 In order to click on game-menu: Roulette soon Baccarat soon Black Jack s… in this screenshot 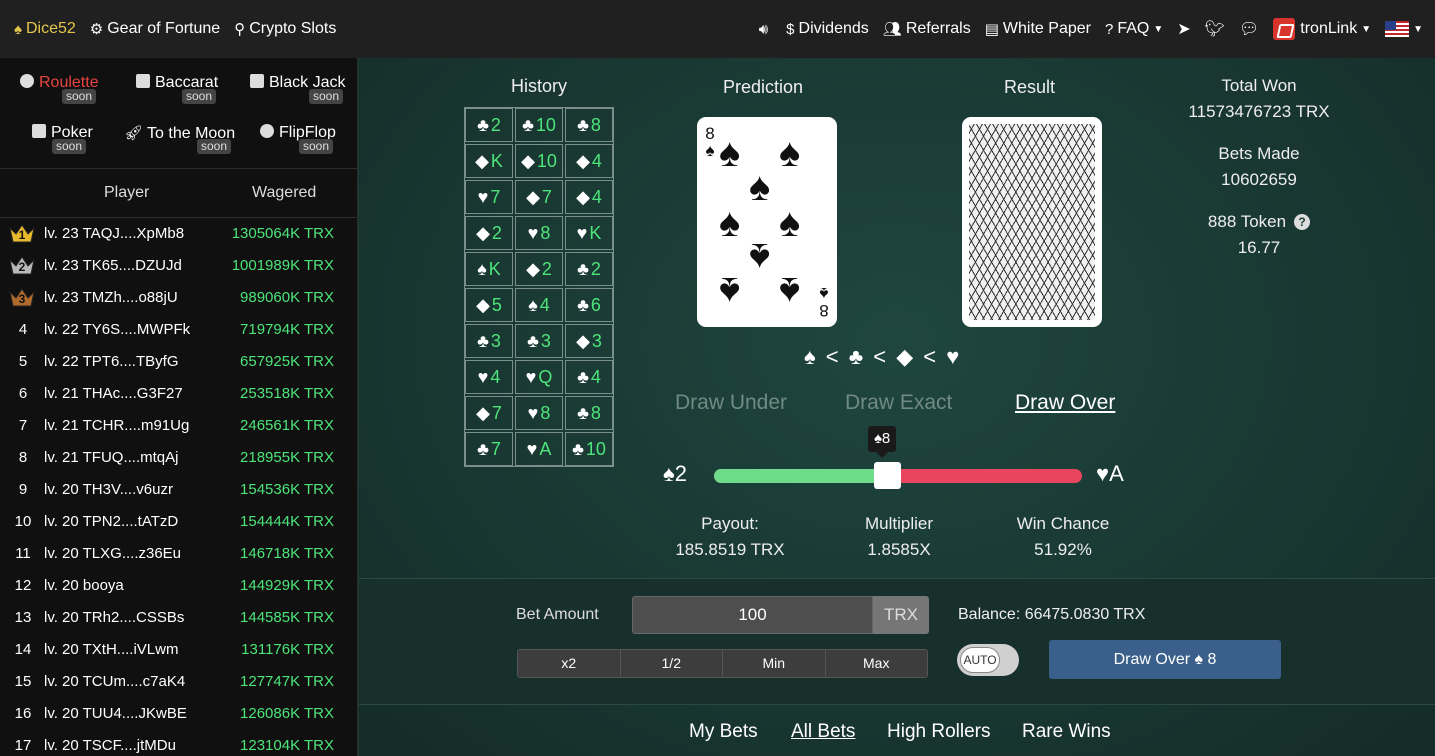, I will do `click(179, 113)`.